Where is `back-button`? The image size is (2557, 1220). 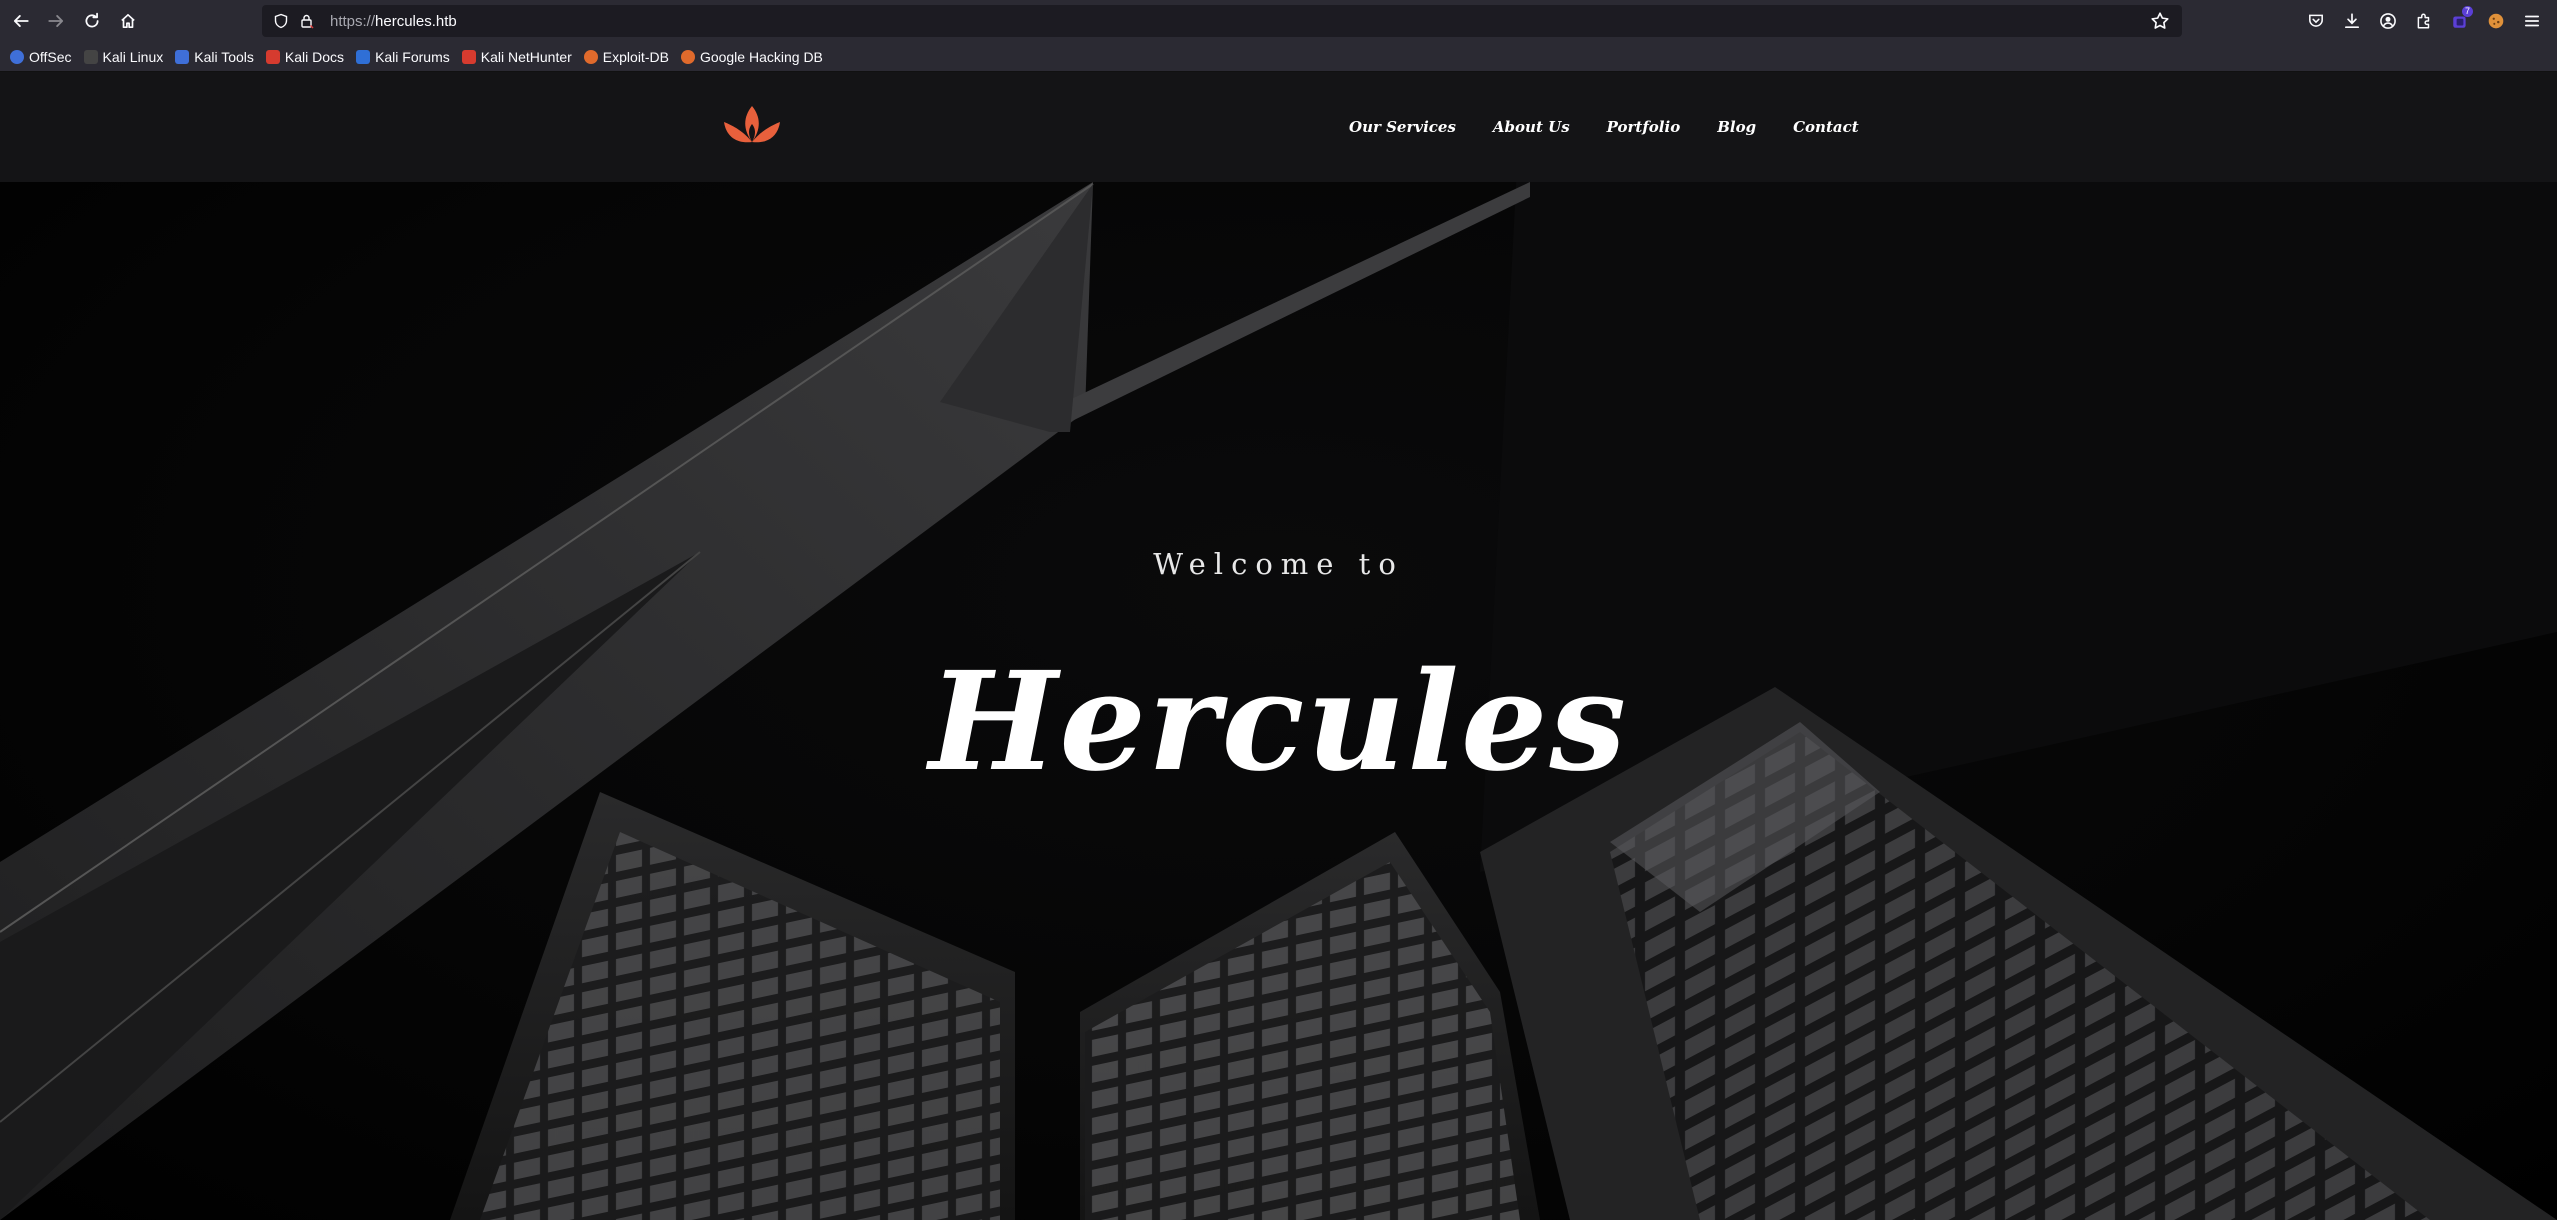 back-button is located at coordinates (21, 21).